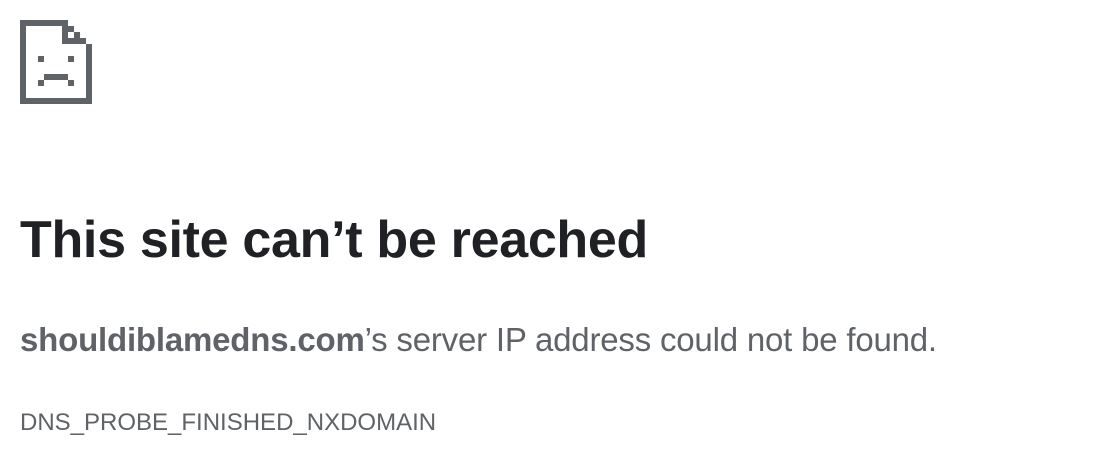 The height and width of the screenshot is (462, 1098). What do you see at coordinates (228, 422) in the screenshot?
I see `error-code: DNS_PROBE_FINISHED_NXDOMAIN` at bounding box center [228, 422].